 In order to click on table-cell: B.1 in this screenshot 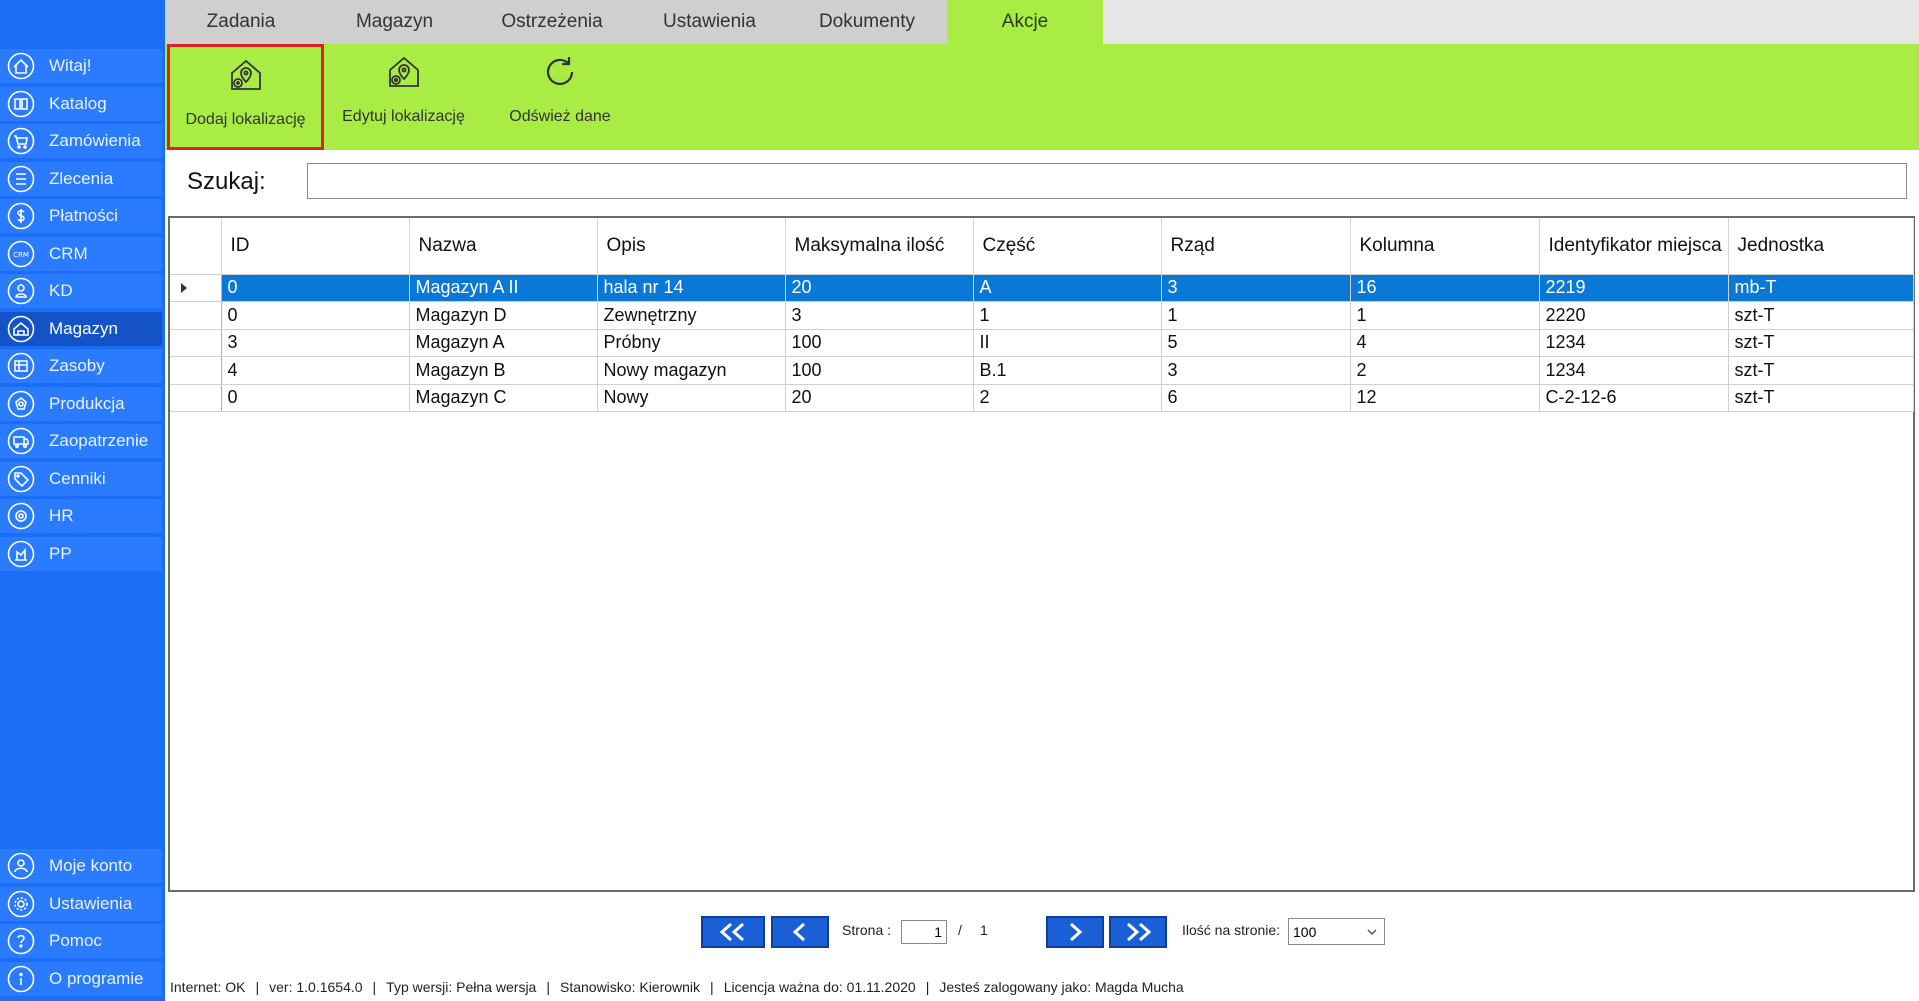, I will do `click(1067, 370)`.